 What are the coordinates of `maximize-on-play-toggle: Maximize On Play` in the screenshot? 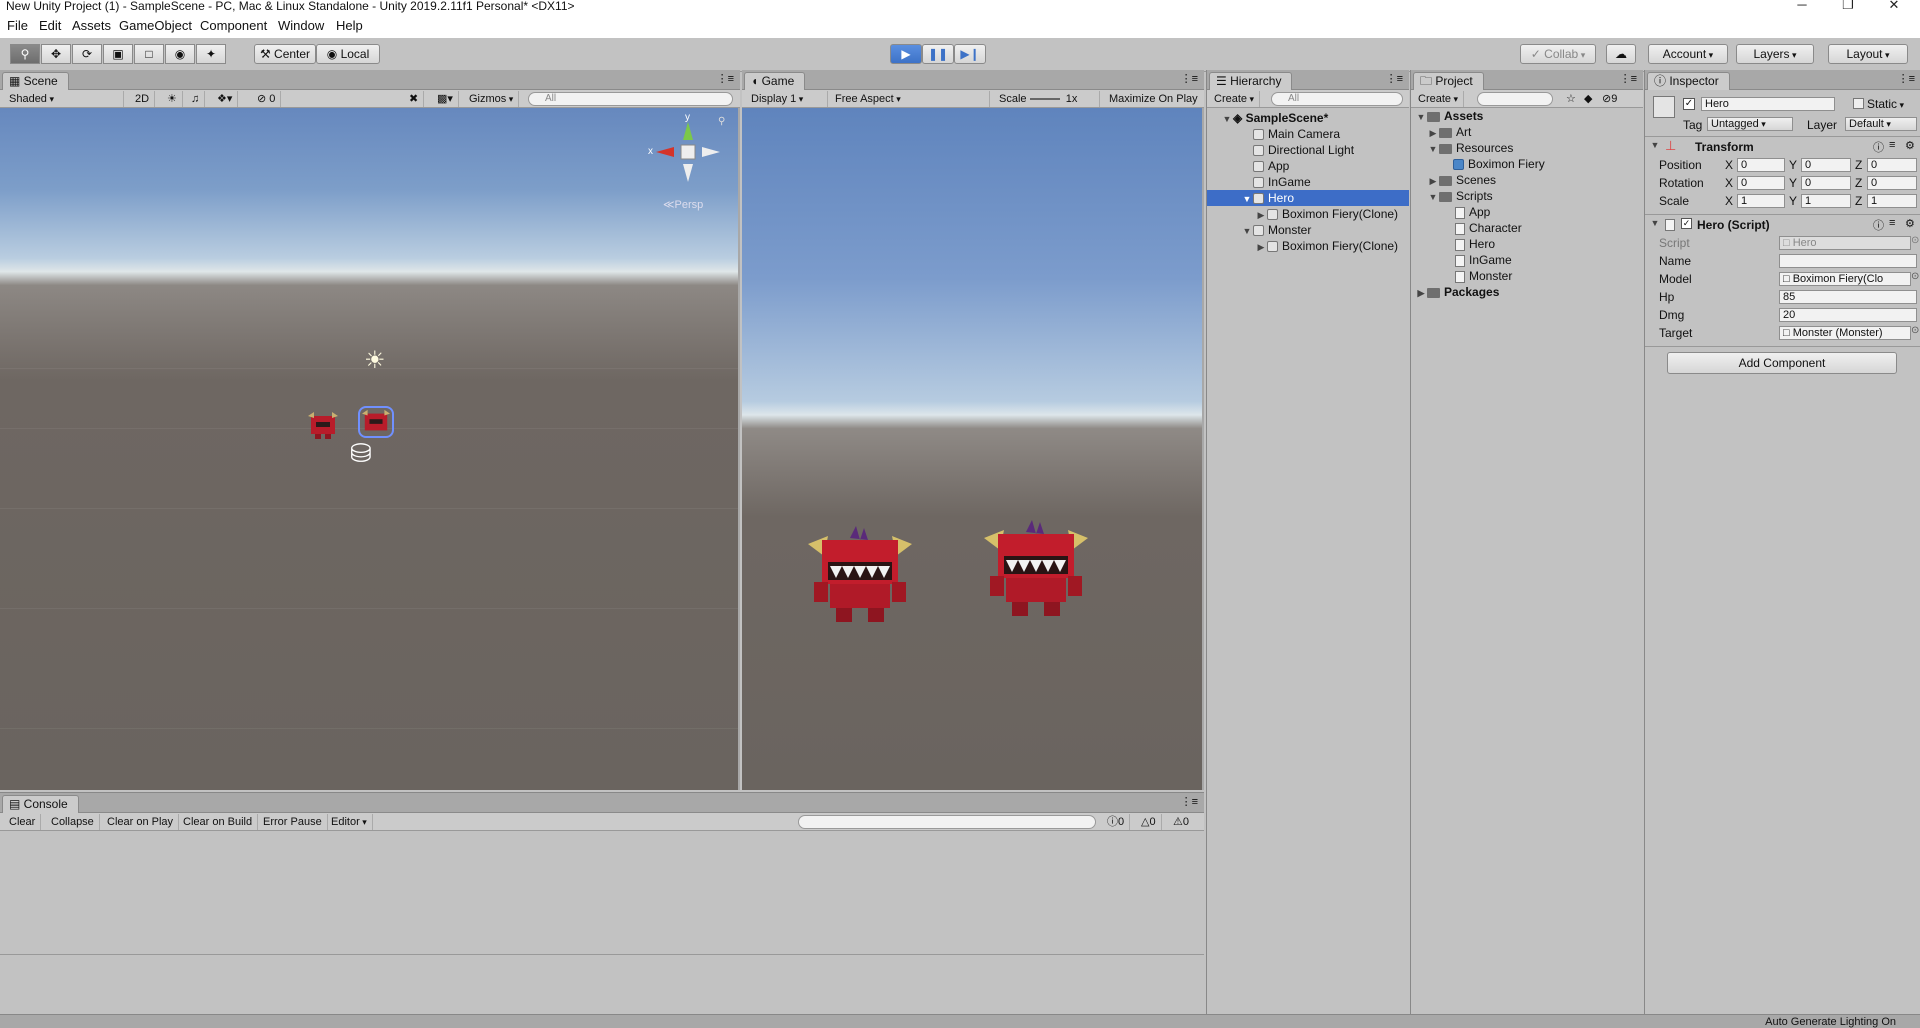 It's located at (1153, 99).